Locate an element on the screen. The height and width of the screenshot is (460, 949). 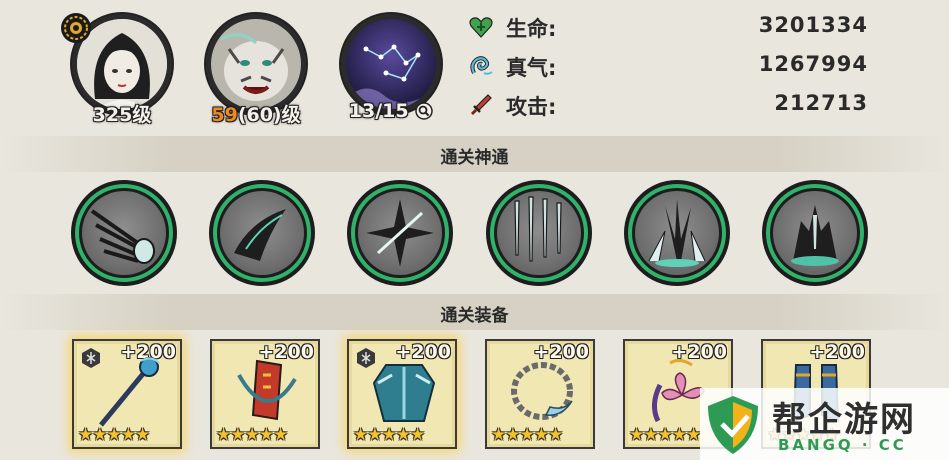
stat-label-qi: 真气: is located at coordinates (531, 68).